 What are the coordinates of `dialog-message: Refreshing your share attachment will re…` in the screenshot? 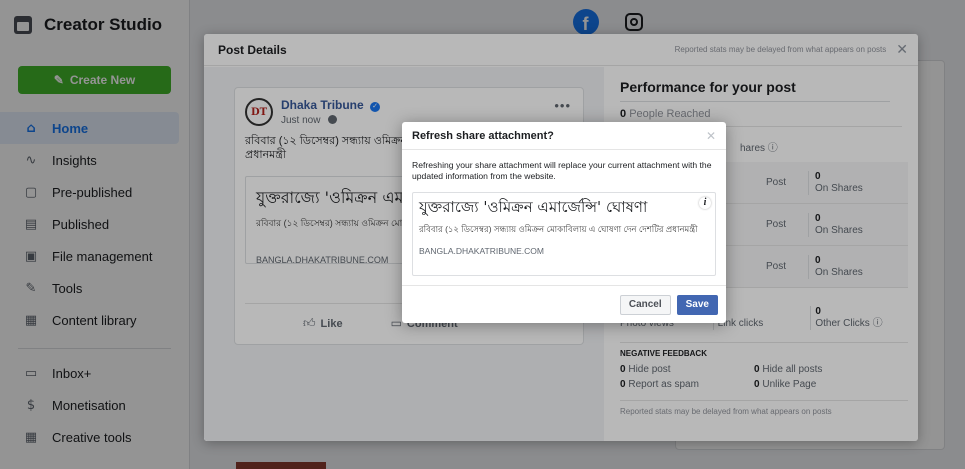 It's located at (562, 170).